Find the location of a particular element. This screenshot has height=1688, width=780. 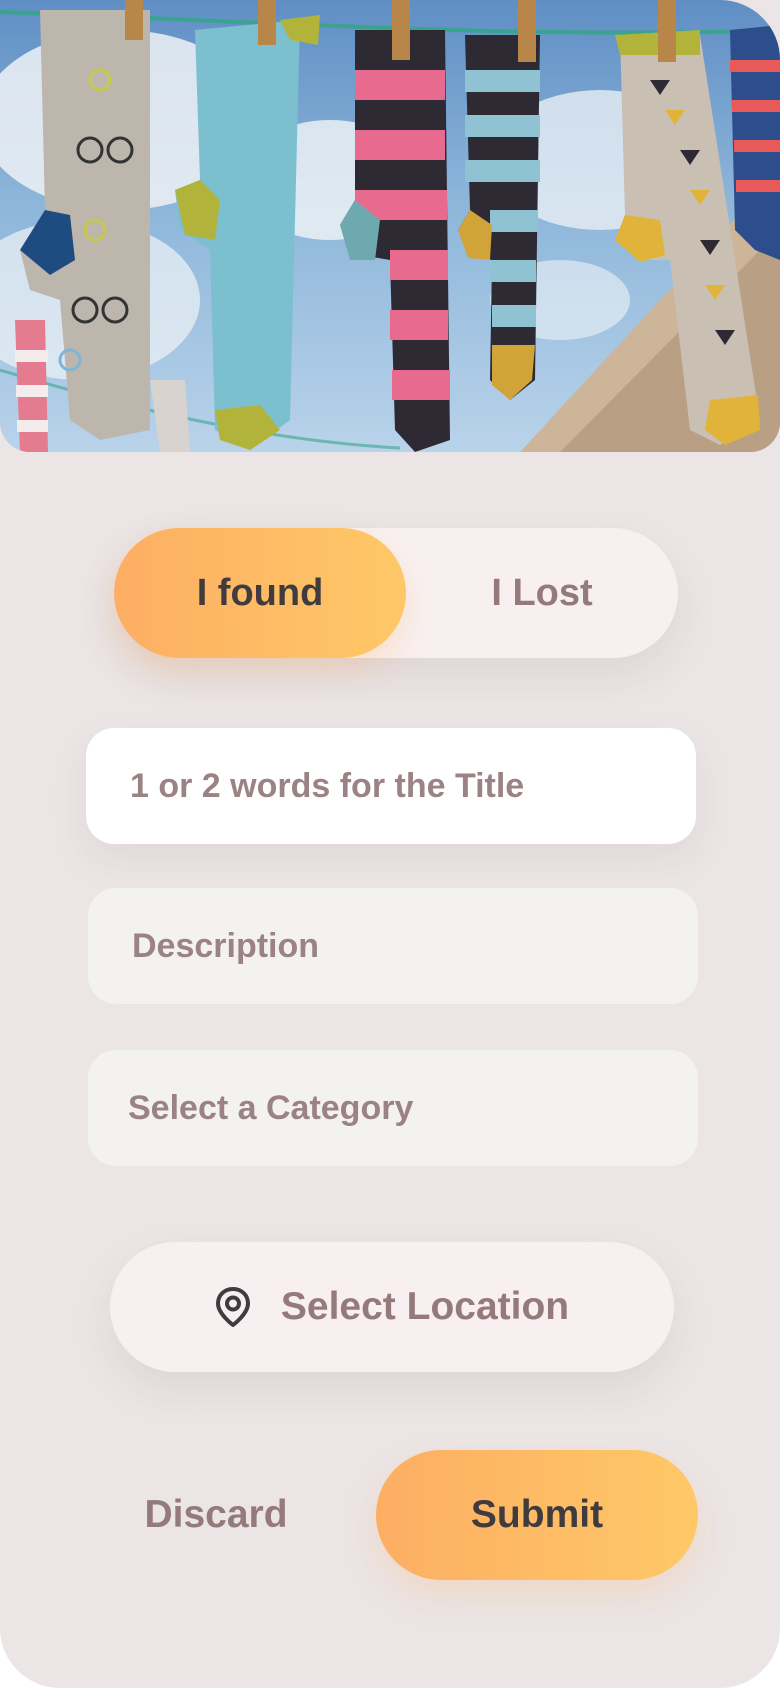

select-location-label: Select Location is located at coordinates (425, 1306).